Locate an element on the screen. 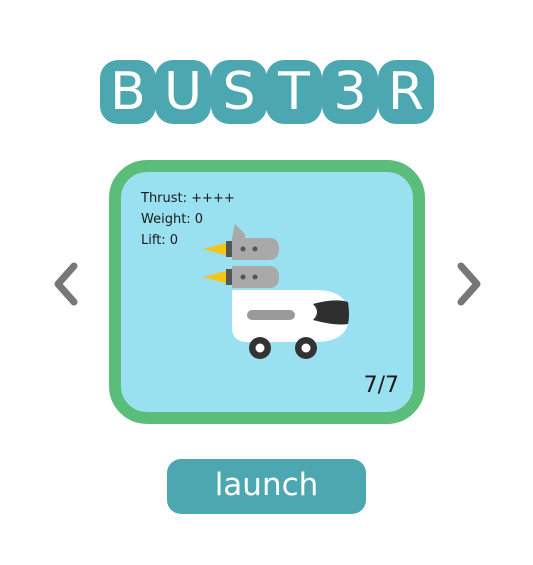  next-vehicle-button is located at coordinates (468, 284).